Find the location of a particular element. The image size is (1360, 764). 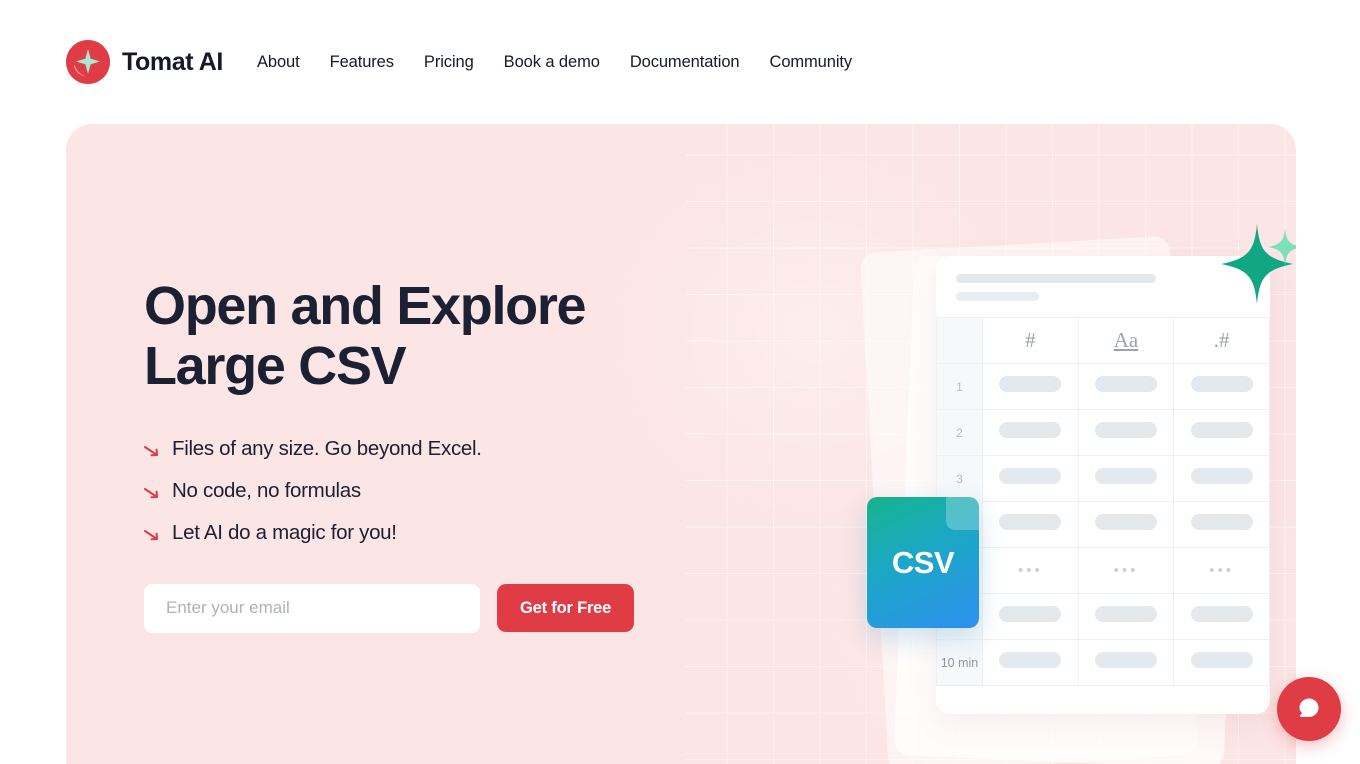

small-sparkle-icon is located at coordinates (1282, 249).